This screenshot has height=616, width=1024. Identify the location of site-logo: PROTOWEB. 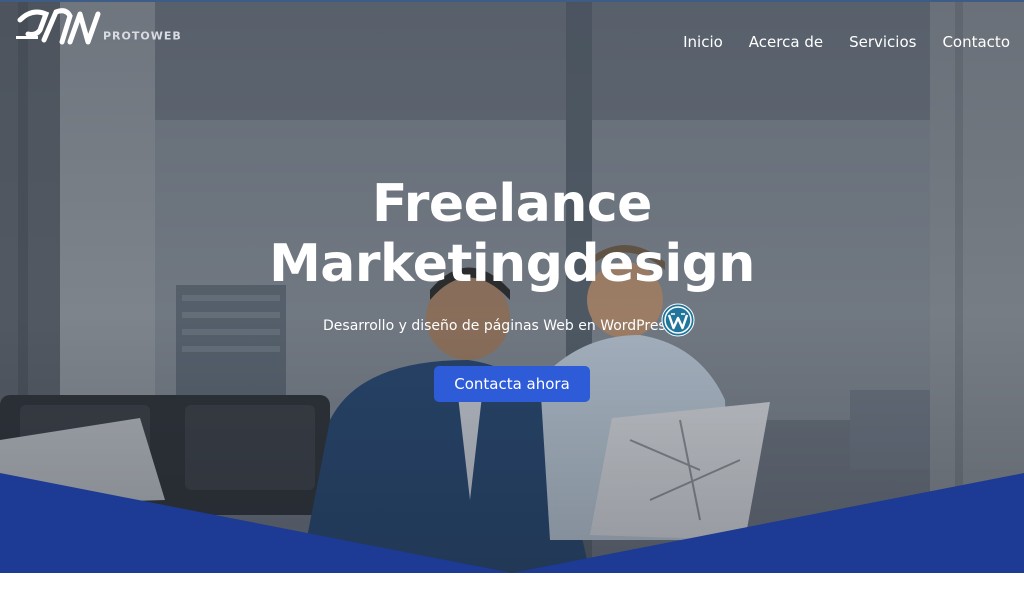
(100, 27).